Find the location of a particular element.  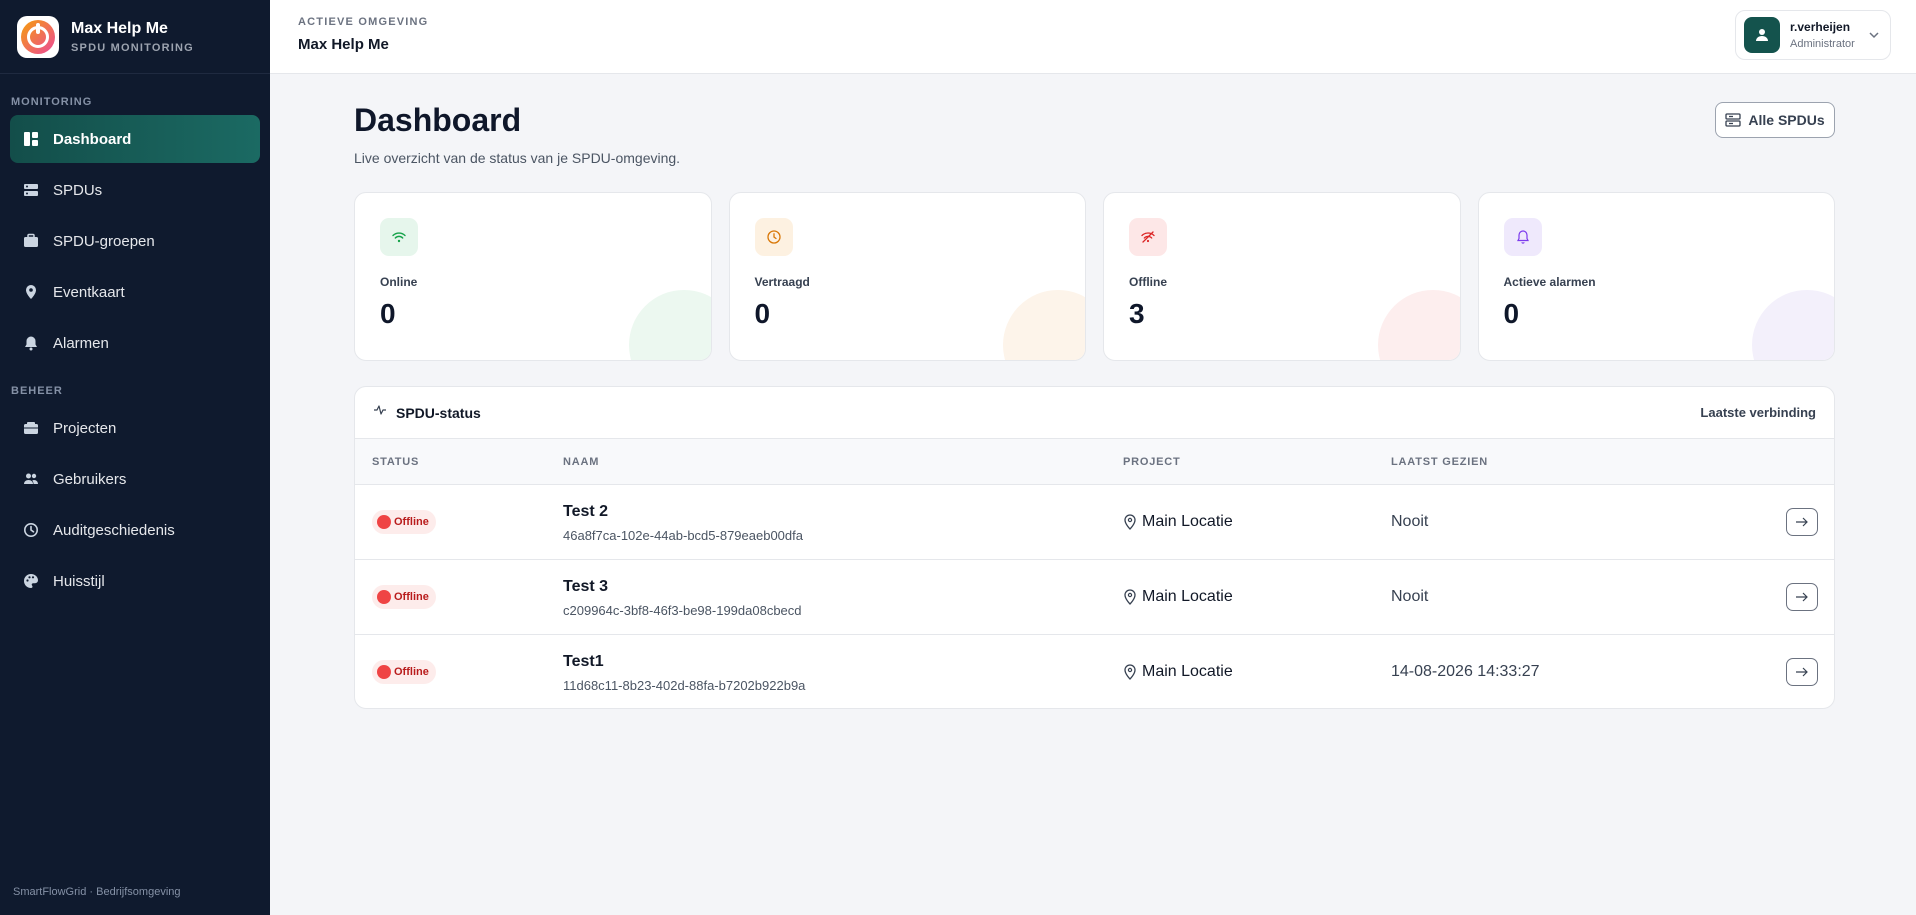

nav-section-monitoring: MONITORING is located at coordinates (52, 102).